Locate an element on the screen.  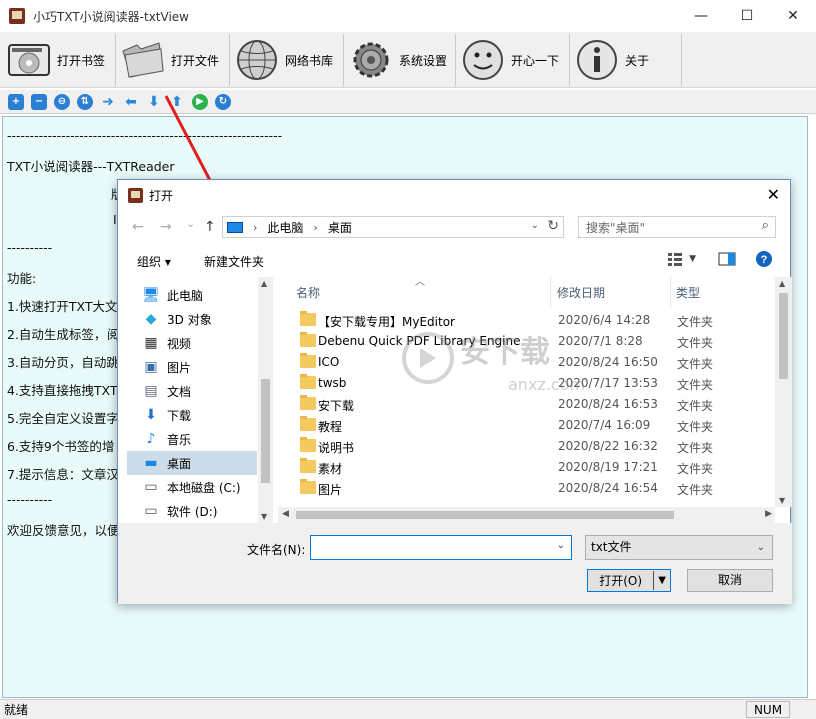
file-date: 2020/7/4 16:09 is located at coordinates (604, 425).